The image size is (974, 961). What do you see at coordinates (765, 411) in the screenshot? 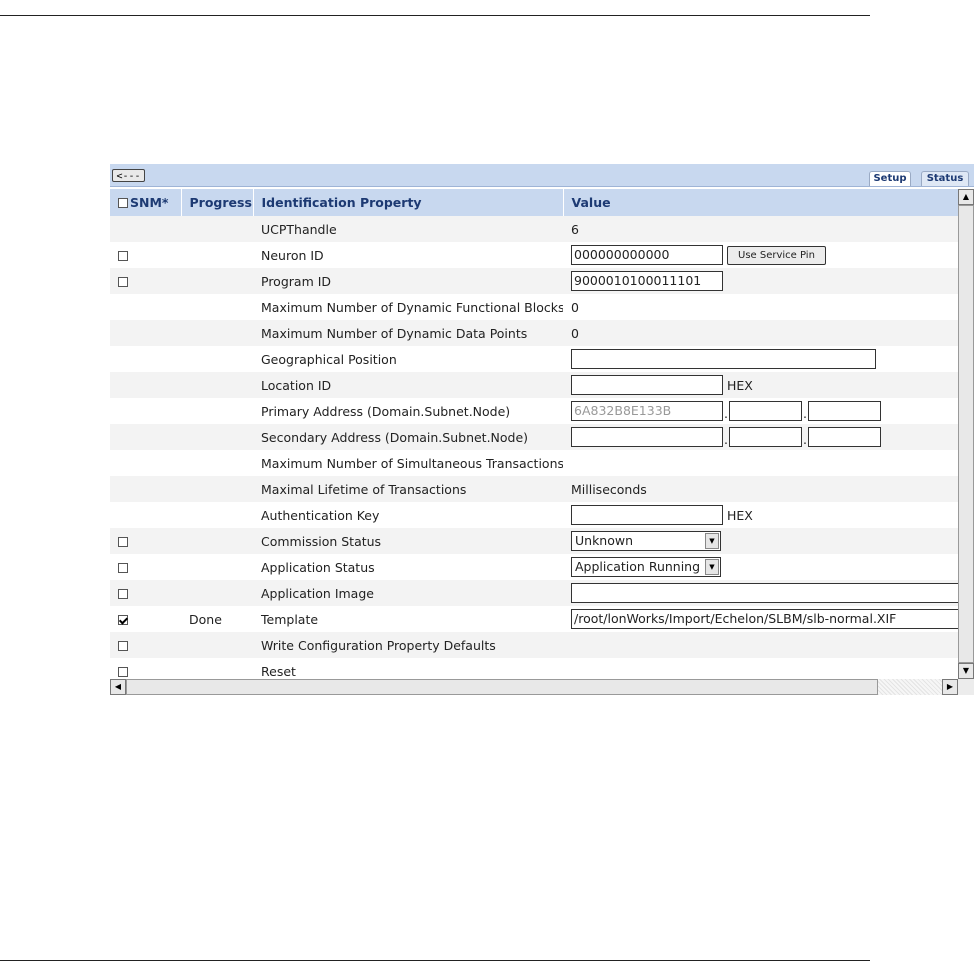
I see `primary-subnet-field` at bounding box center [765, 411].